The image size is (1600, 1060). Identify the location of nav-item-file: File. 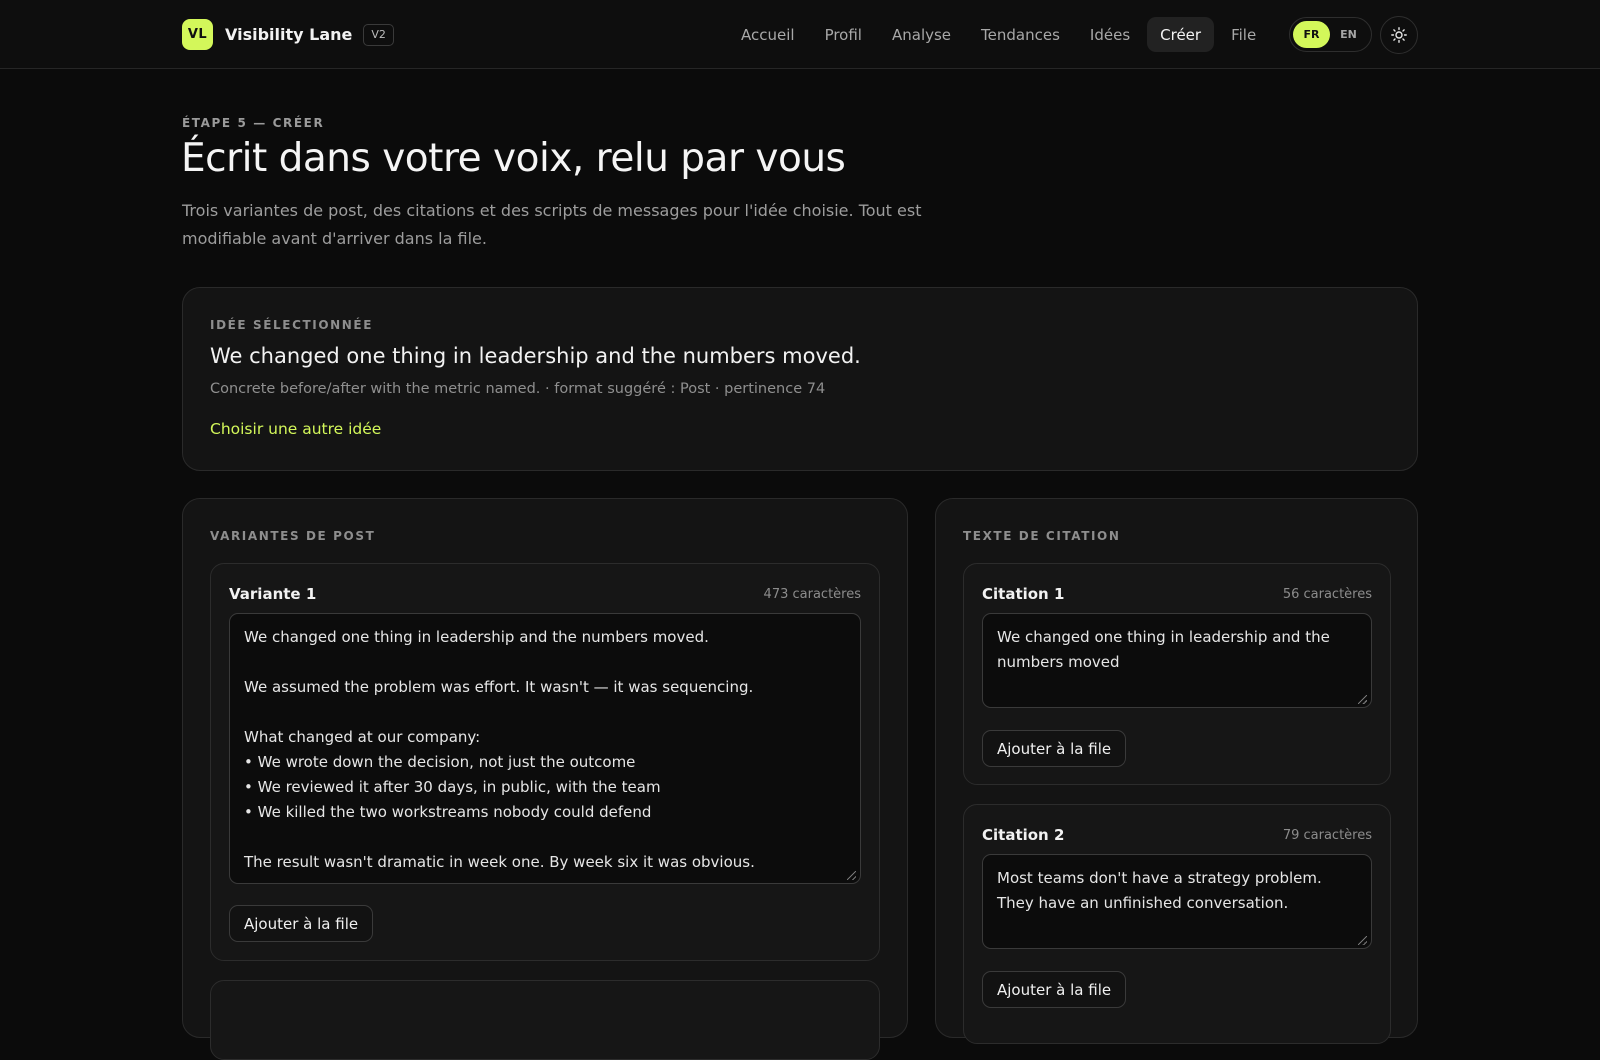
(1243, 34).